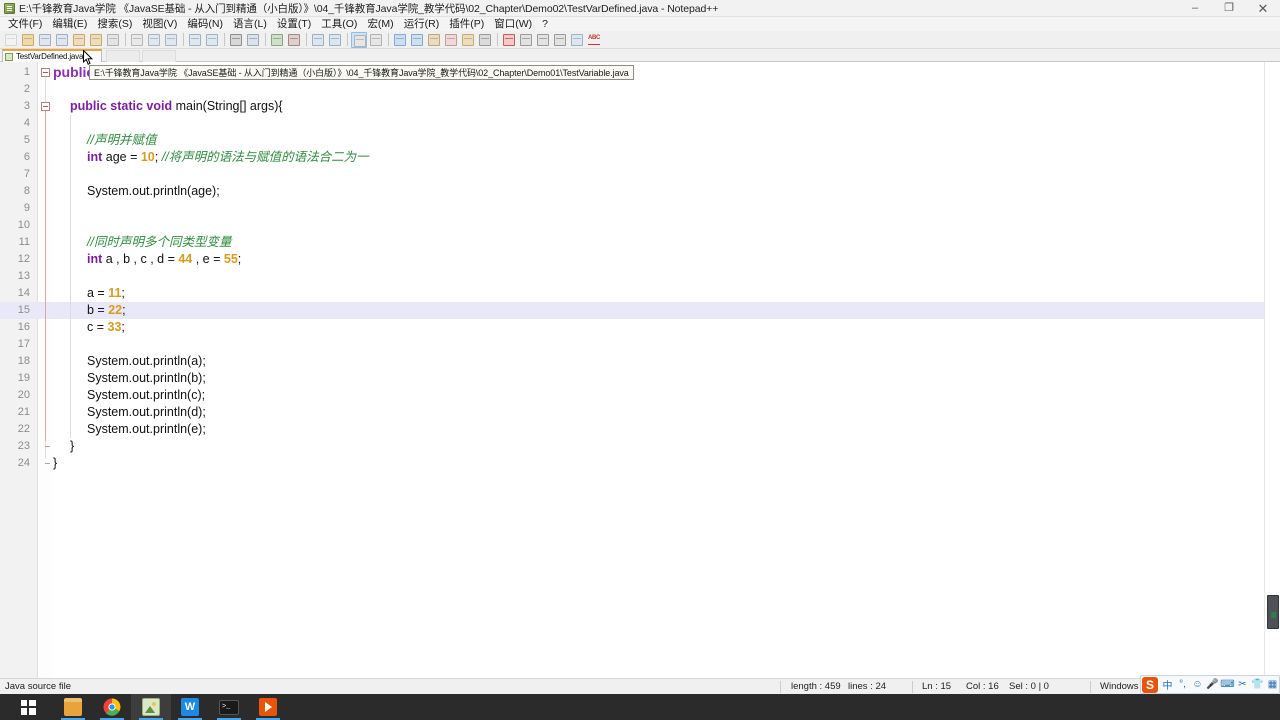 Image resolution: width=1280 pixels, height=720 pixels. Describe the element at coordinates (96, 40) in the screenshot. I see `close-all-icon` at that location.